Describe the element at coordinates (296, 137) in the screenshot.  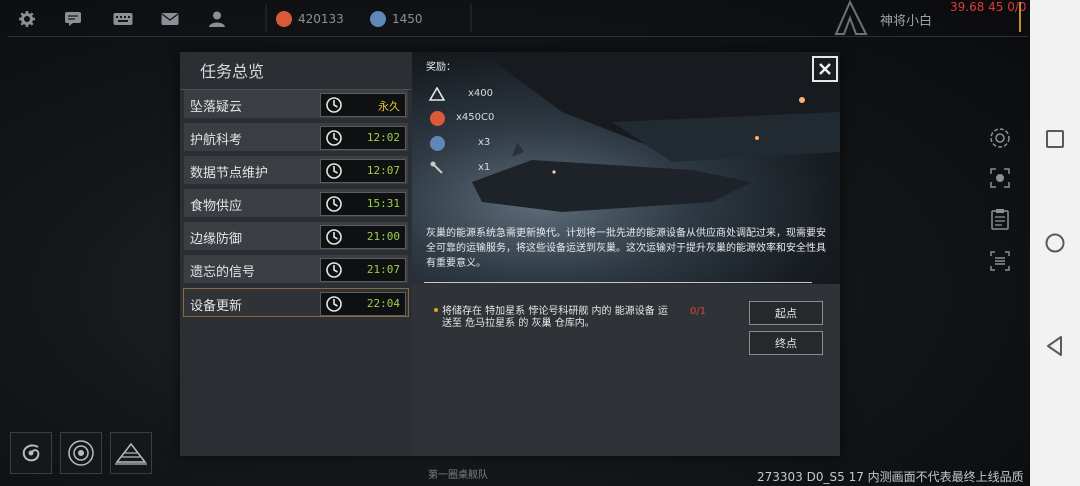
I see `task-item: 护航科考 12:02` at that location.